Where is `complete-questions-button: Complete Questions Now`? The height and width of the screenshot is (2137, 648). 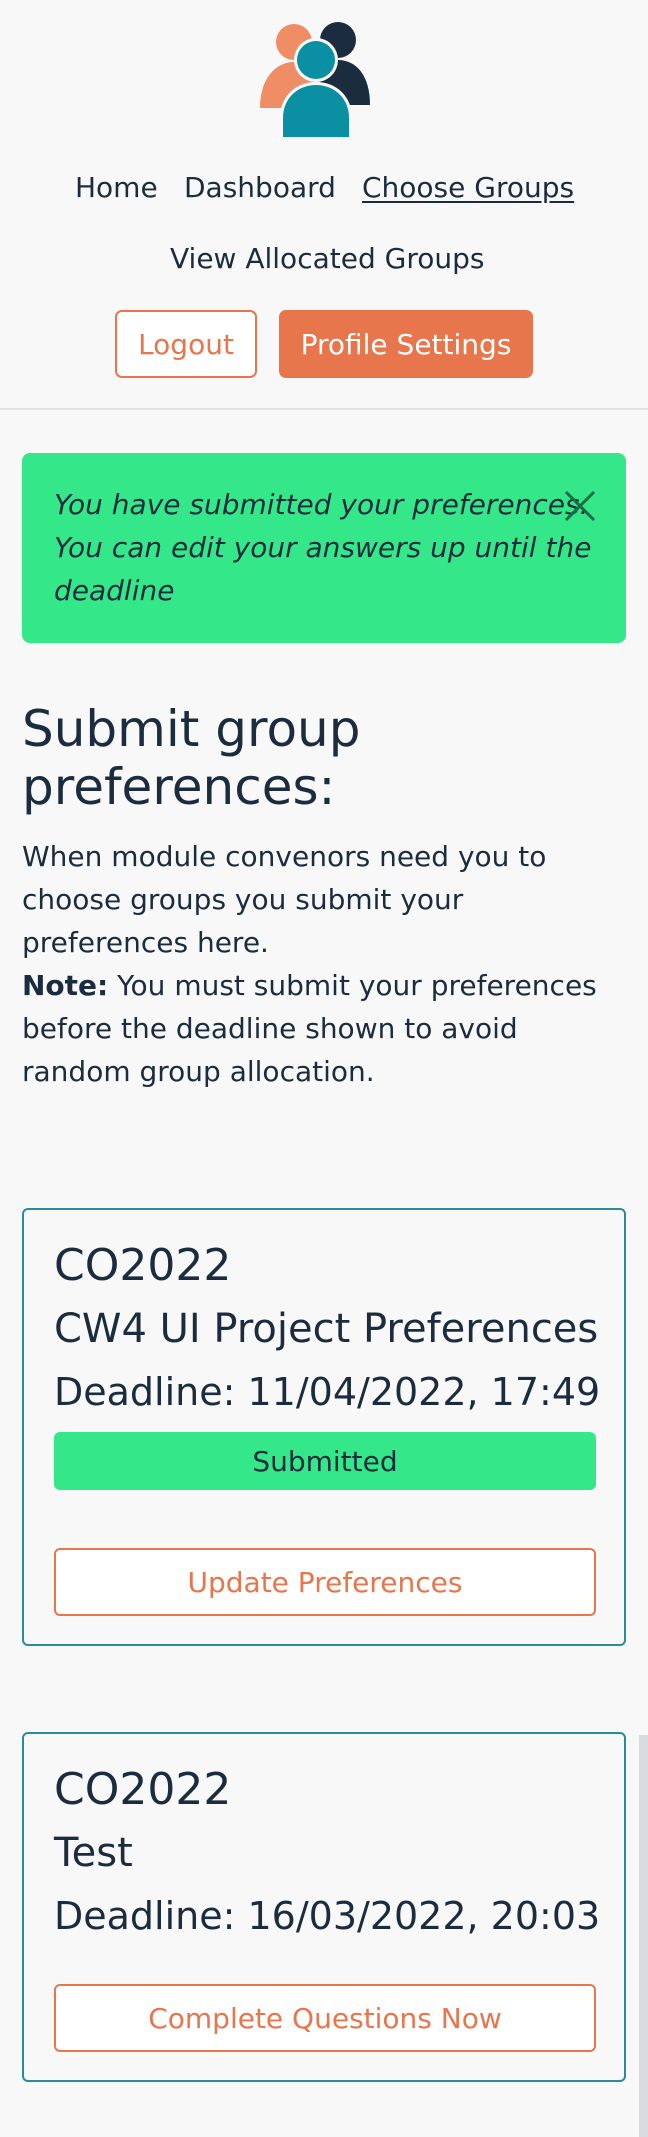
complete-questions-button: Complete Questions Now is located at coordinates (325, 2018).